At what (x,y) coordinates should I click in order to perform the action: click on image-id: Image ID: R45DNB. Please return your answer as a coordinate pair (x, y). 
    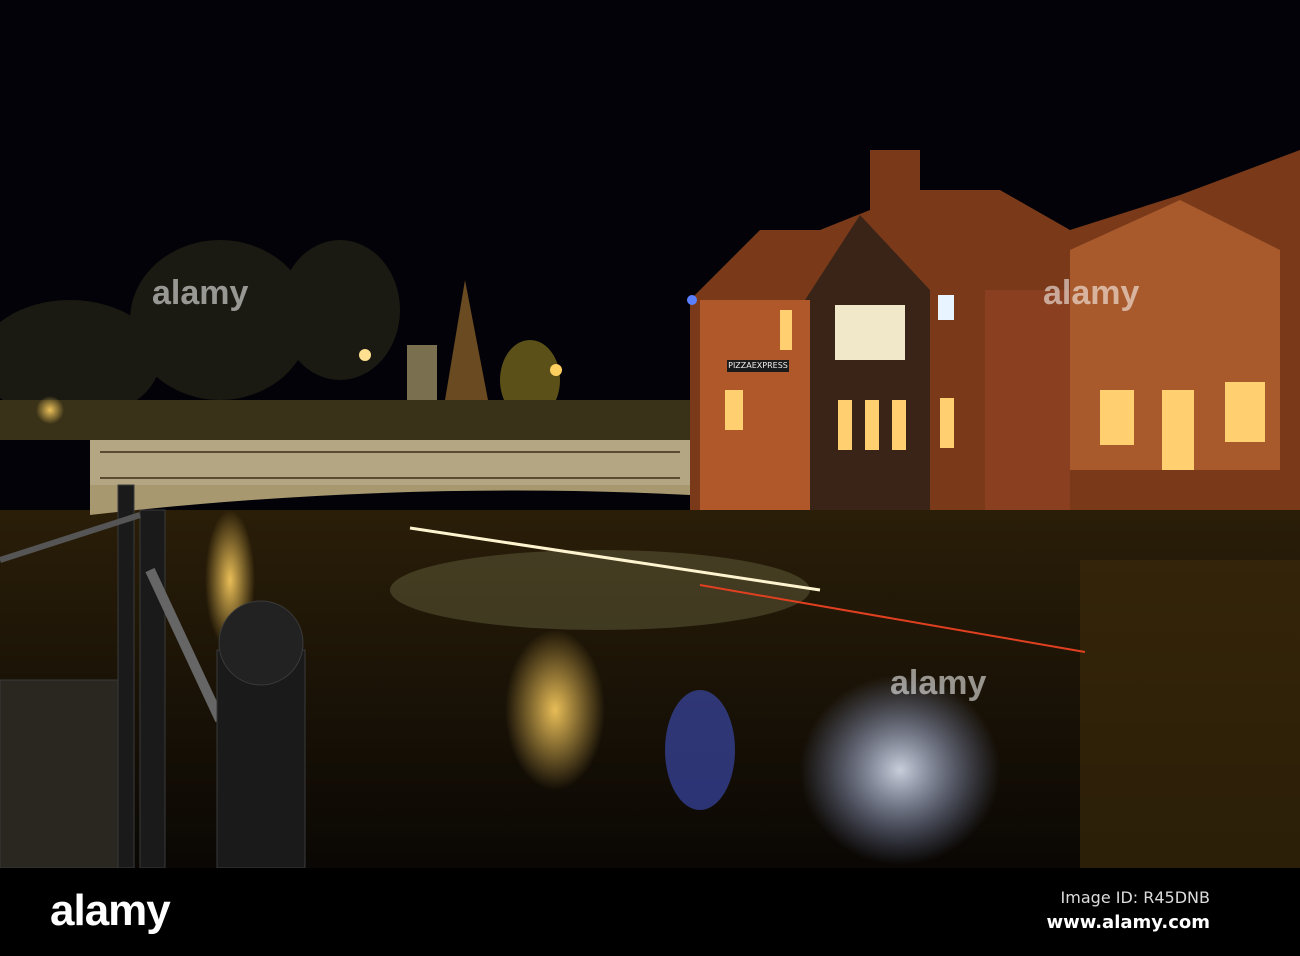
    Looking at the image, I should click on (1135, 897).